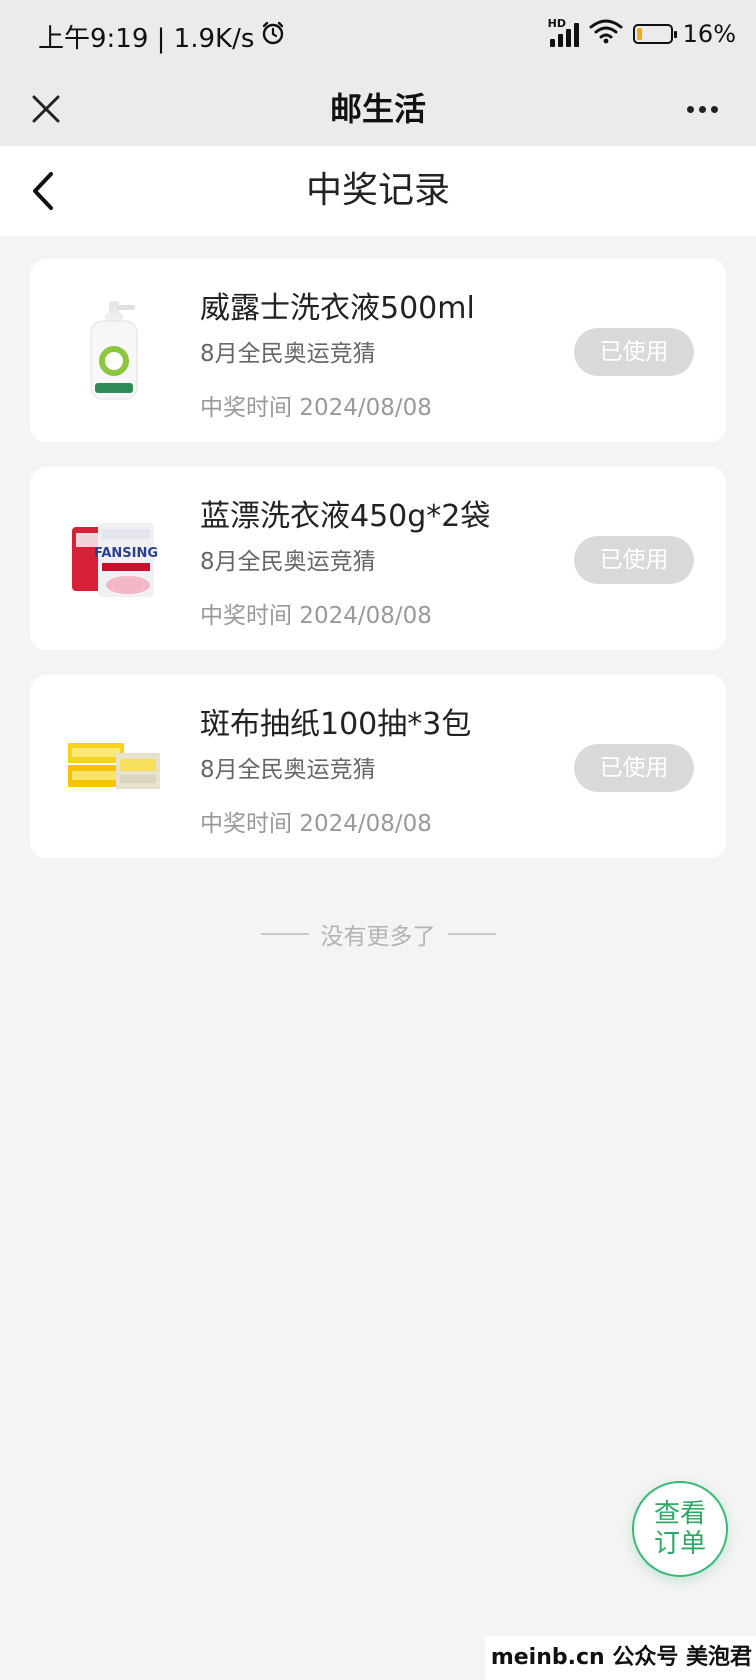 Image resolution: width=756 pixels, height=1680 pixels. I want to click on page-title: 中奖记录, so click(377, 190).